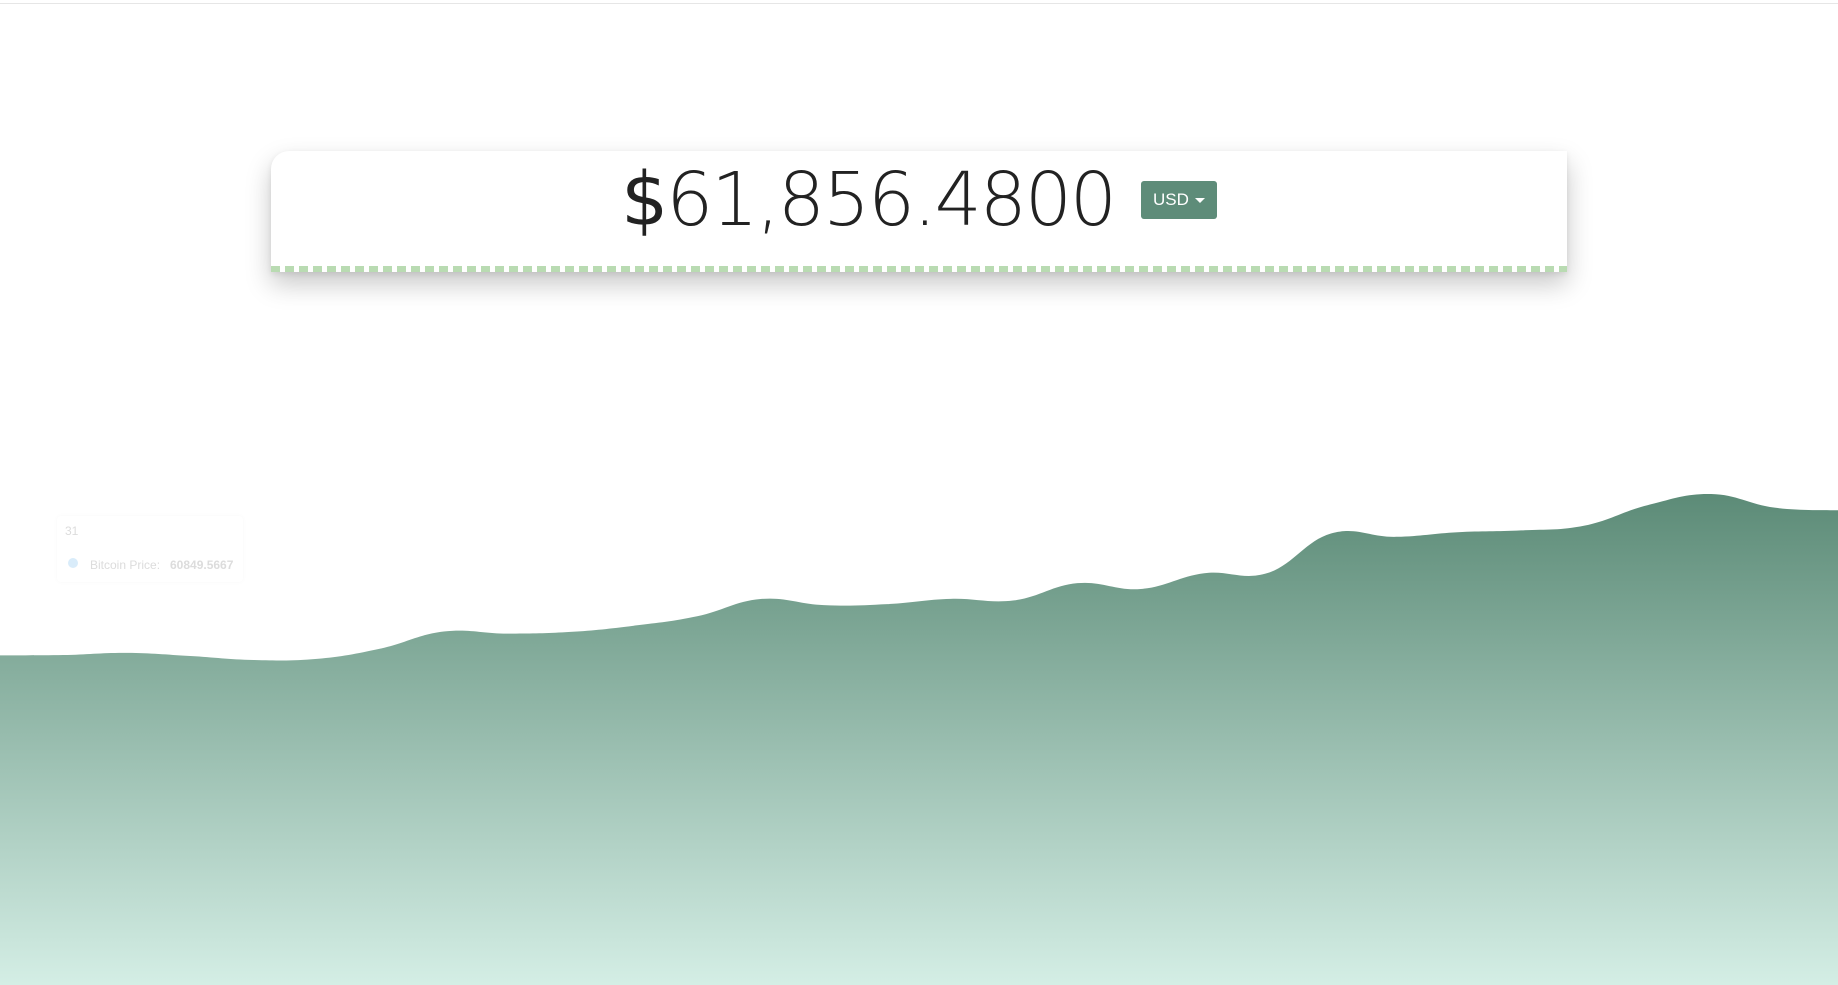 The height and width of the screenshot is (985, 1838). Describe the element at coordinates (869, 200) in the screenshot. I see `current-price: $61,856.4800` at that location.